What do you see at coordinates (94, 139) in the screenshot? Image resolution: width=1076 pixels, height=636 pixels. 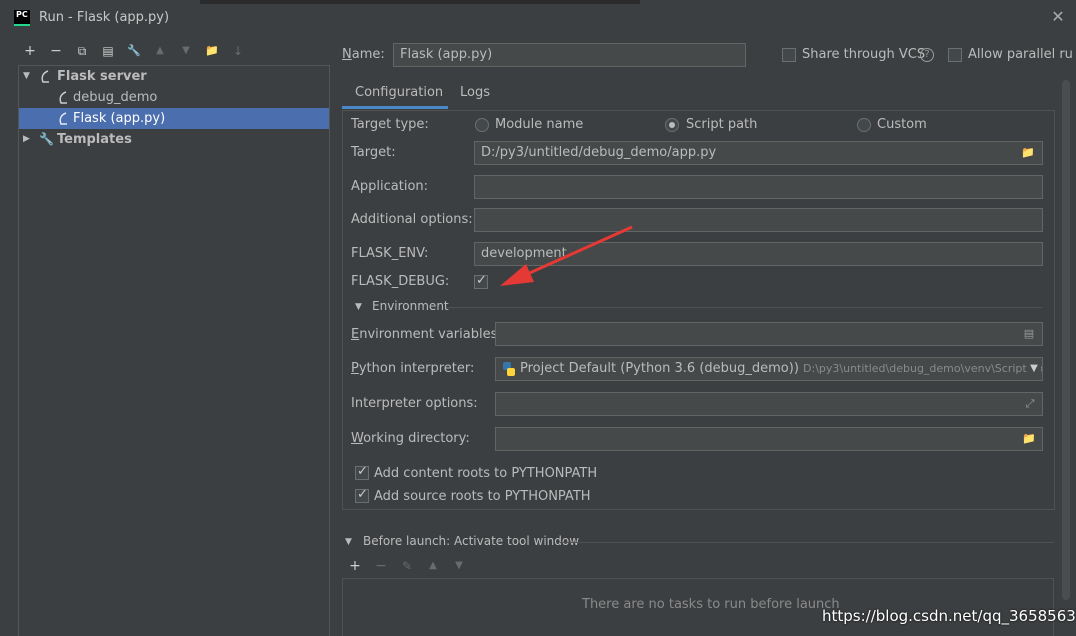 I see `tree-group-label: Templates` at bounding box center [94, 139].